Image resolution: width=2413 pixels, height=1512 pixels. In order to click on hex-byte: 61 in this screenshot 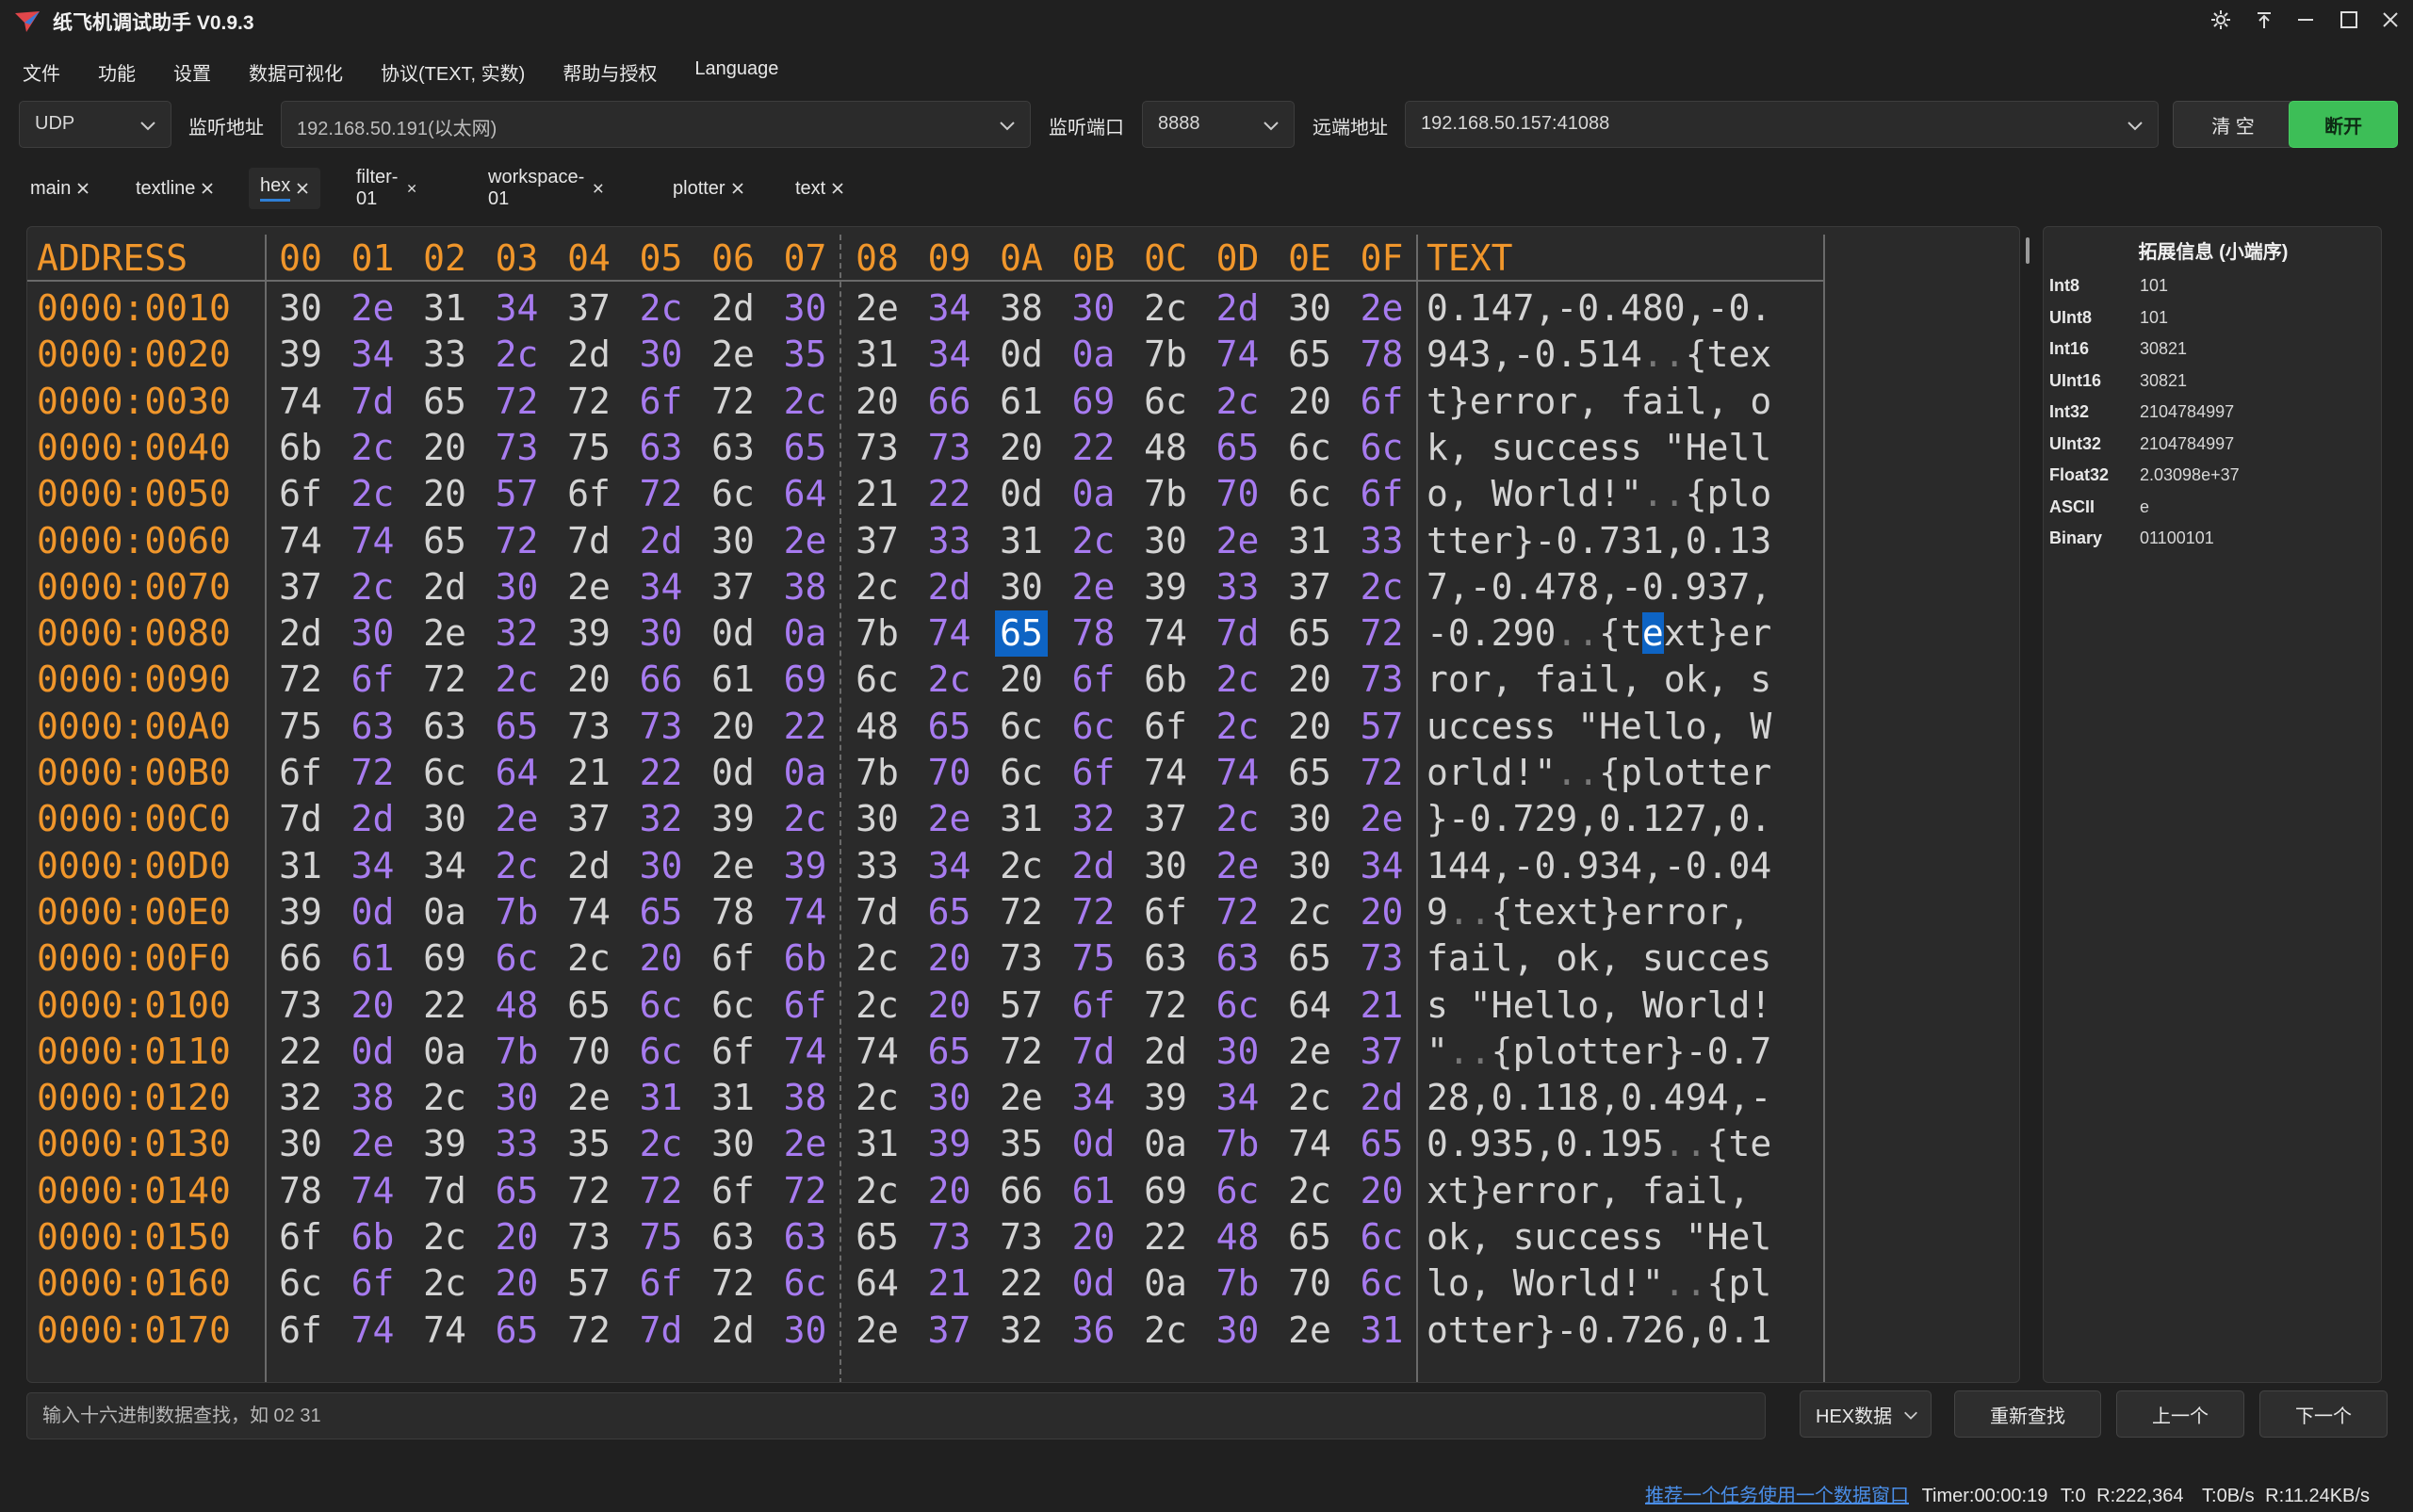, I will do `click(733, 680)`.